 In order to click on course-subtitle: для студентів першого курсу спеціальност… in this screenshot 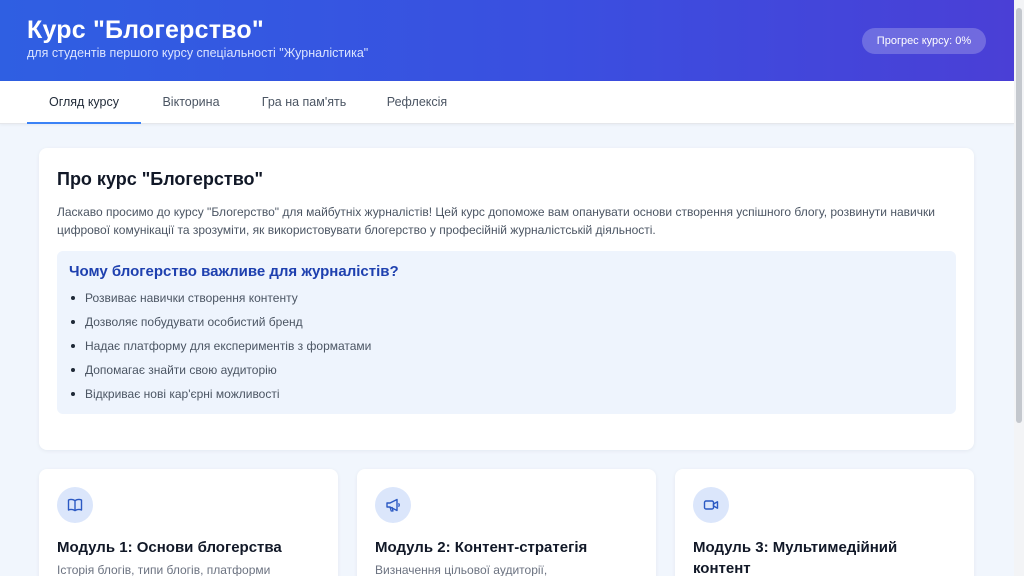, I will do `click(198, 53)`.